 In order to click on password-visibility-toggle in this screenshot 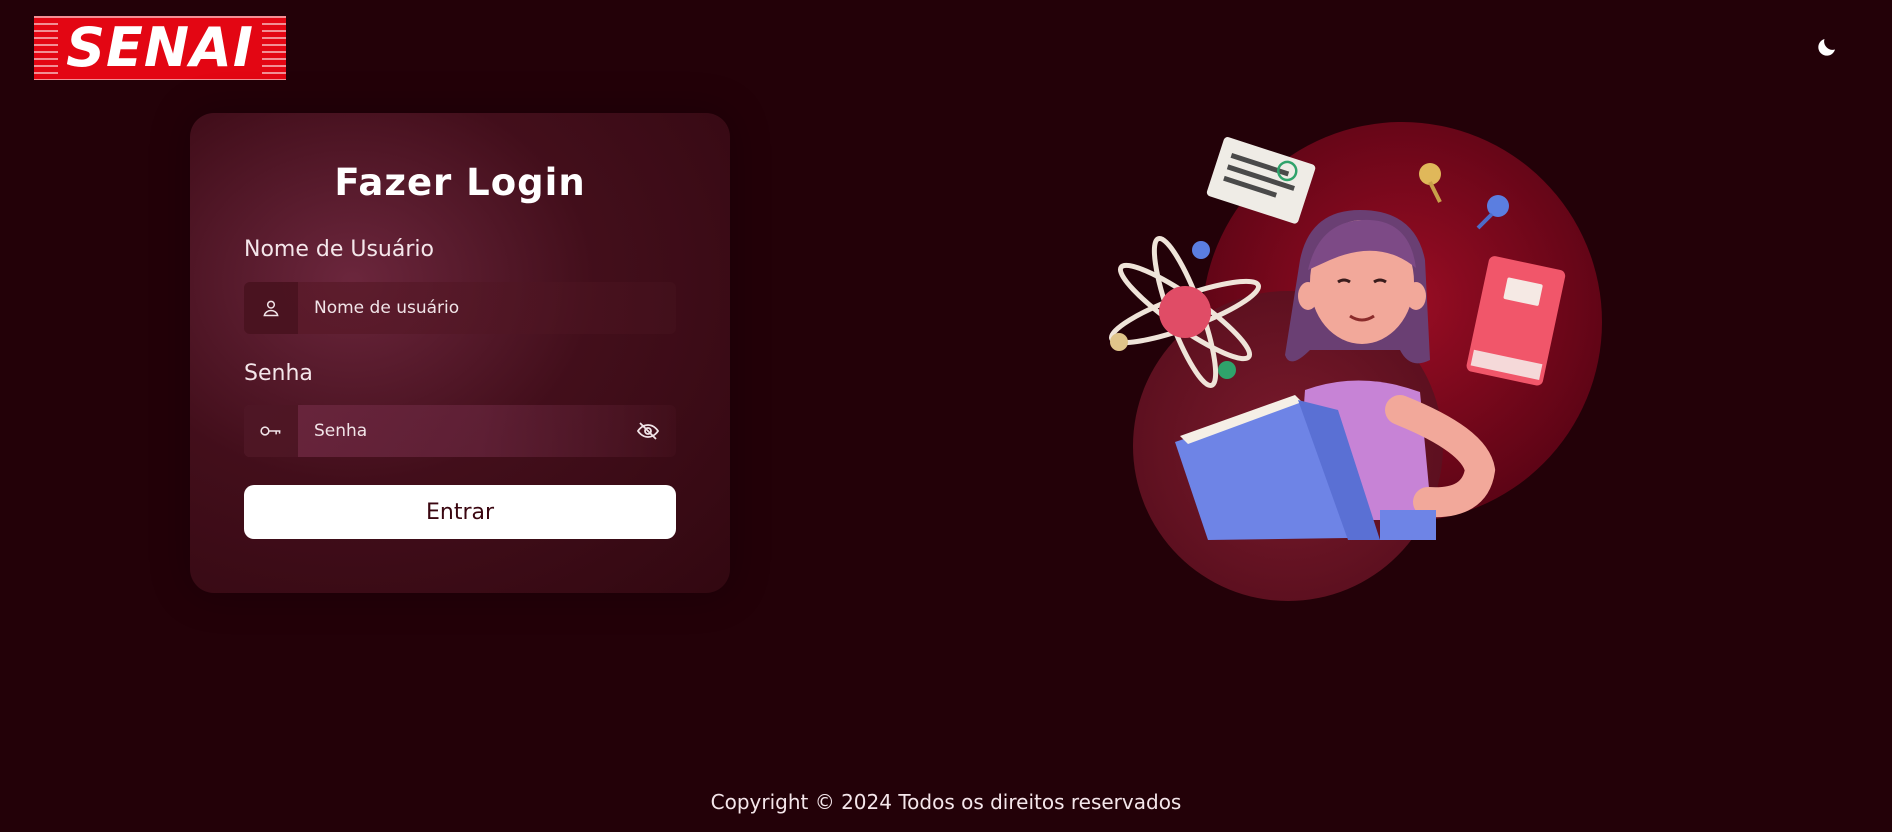, I will do `click(648, 431)`.